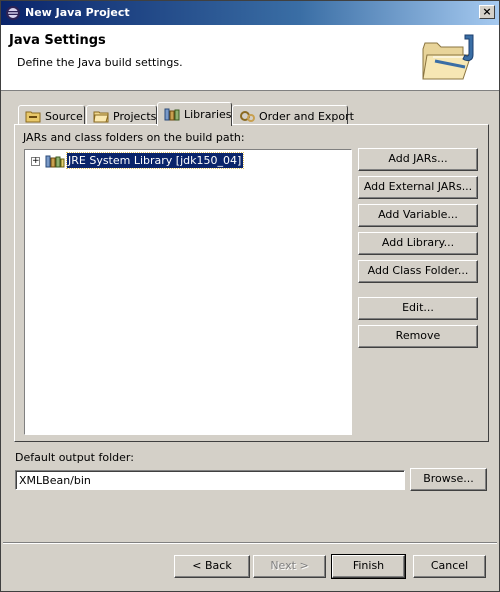 This screenshot has width=500, height=592. I want to click on tab-libraries: Libraries, so click(194, 114).